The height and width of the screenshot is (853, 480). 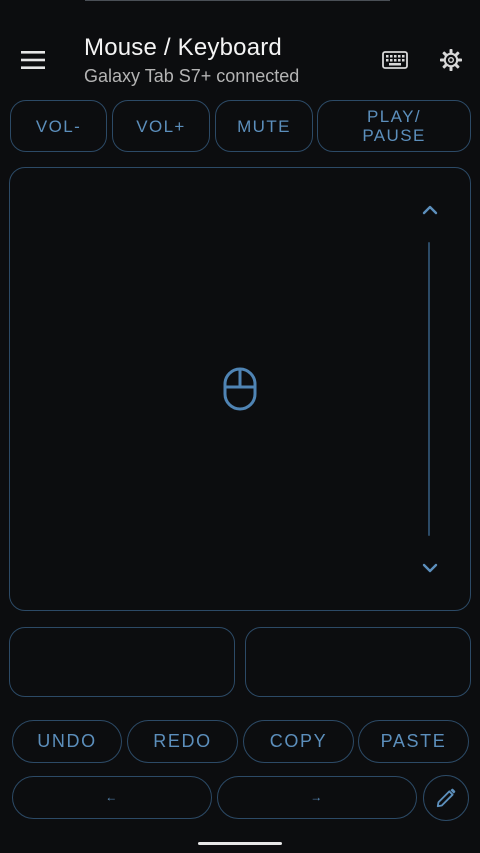 I want to click on arrow-right-button: →, so click(x=317, y=797).